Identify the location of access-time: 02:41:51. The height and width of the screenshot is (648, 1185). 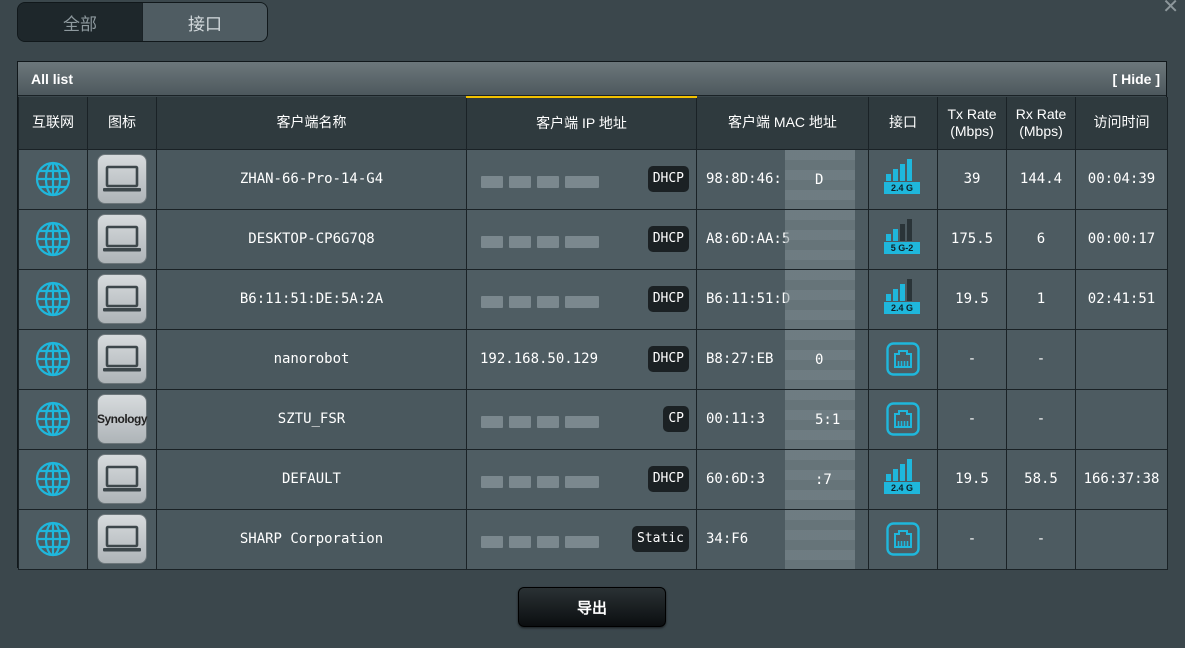
(1121, 299).